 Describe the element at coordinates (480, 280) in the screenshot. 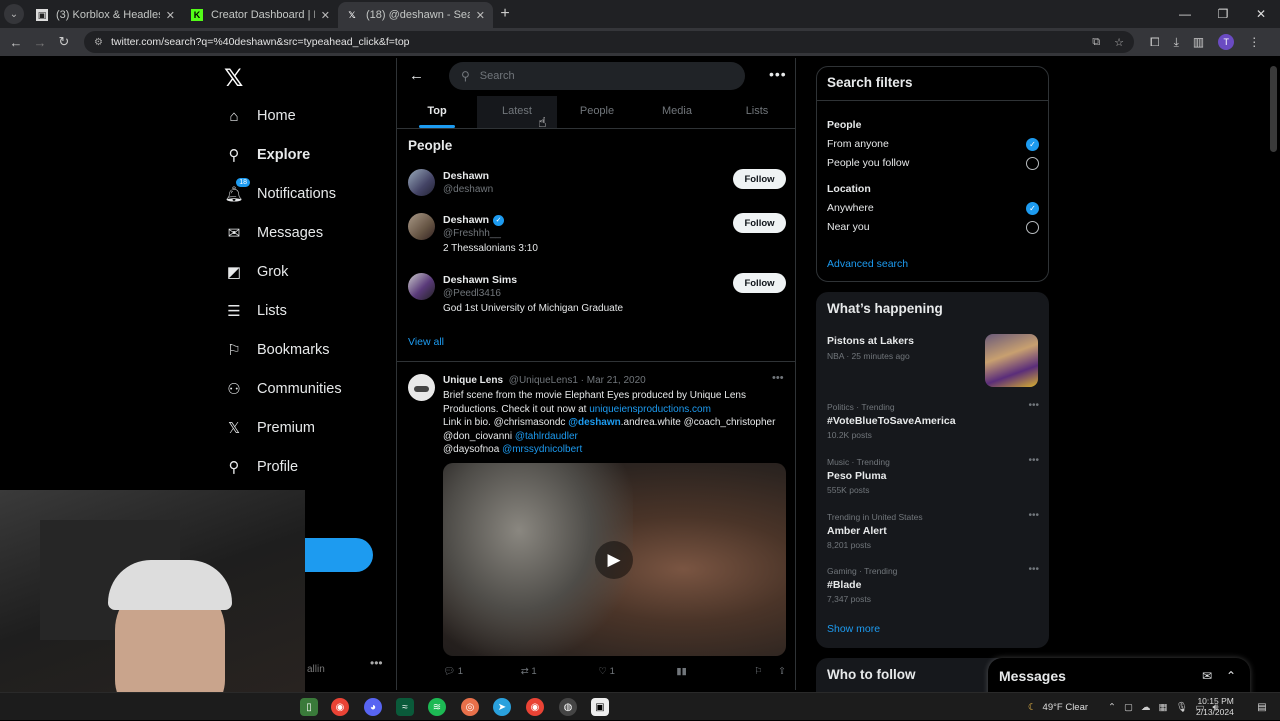

I see `person-name: Deshawn Sims` at that location.